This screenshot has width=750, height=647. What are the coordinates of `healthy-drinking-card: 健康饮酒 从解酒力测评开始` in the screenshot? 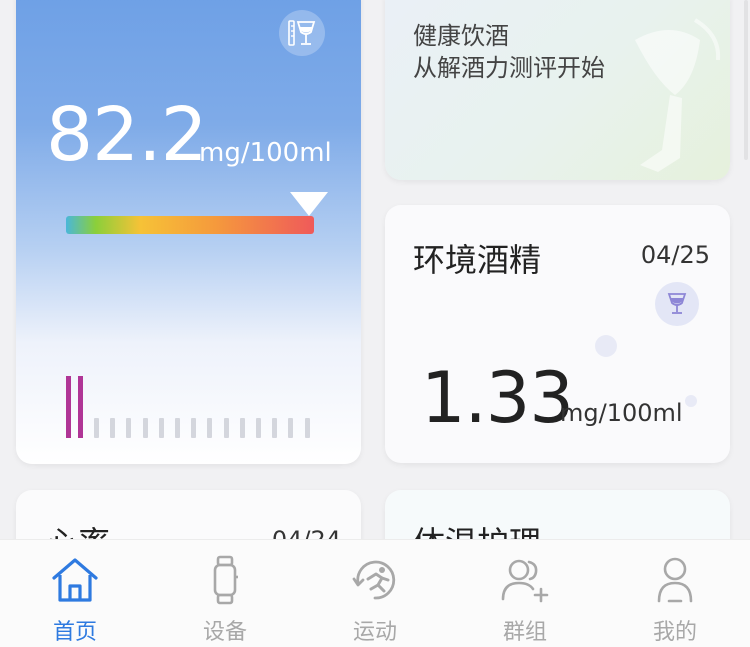 It's located at (557, 90).